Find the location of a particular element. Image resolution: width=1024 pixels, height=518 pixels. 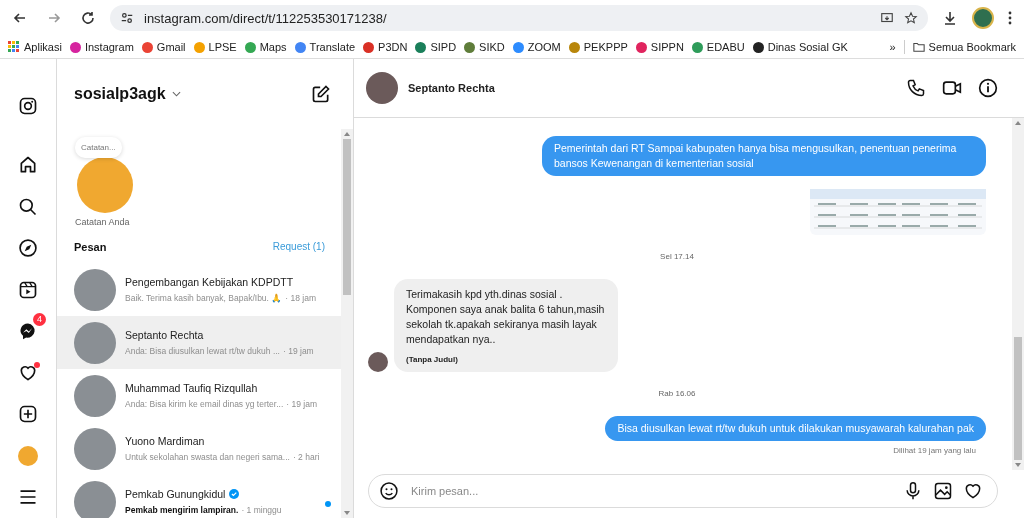

reels-icon is located at coordinates (28, 289).